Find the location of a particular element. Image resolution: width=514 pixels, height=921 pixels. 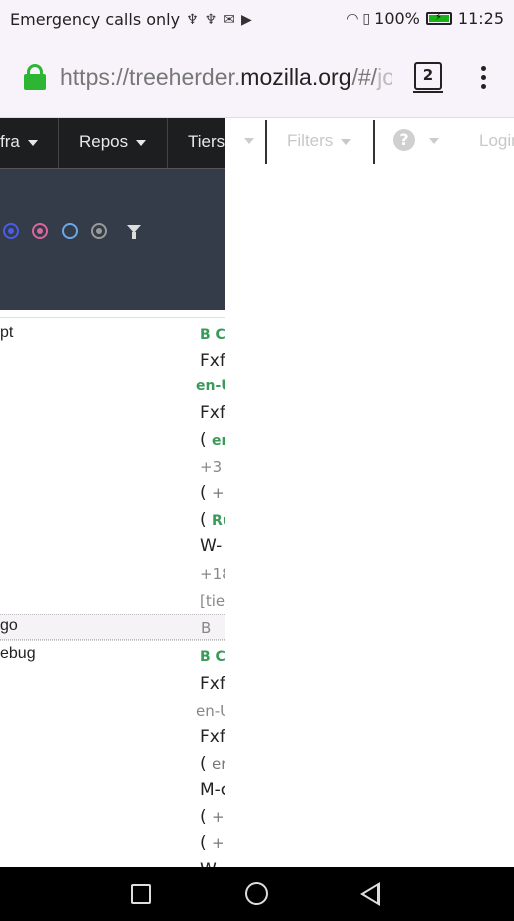

nav-tiers-label: Tiers is located at coordinates (207, 141).